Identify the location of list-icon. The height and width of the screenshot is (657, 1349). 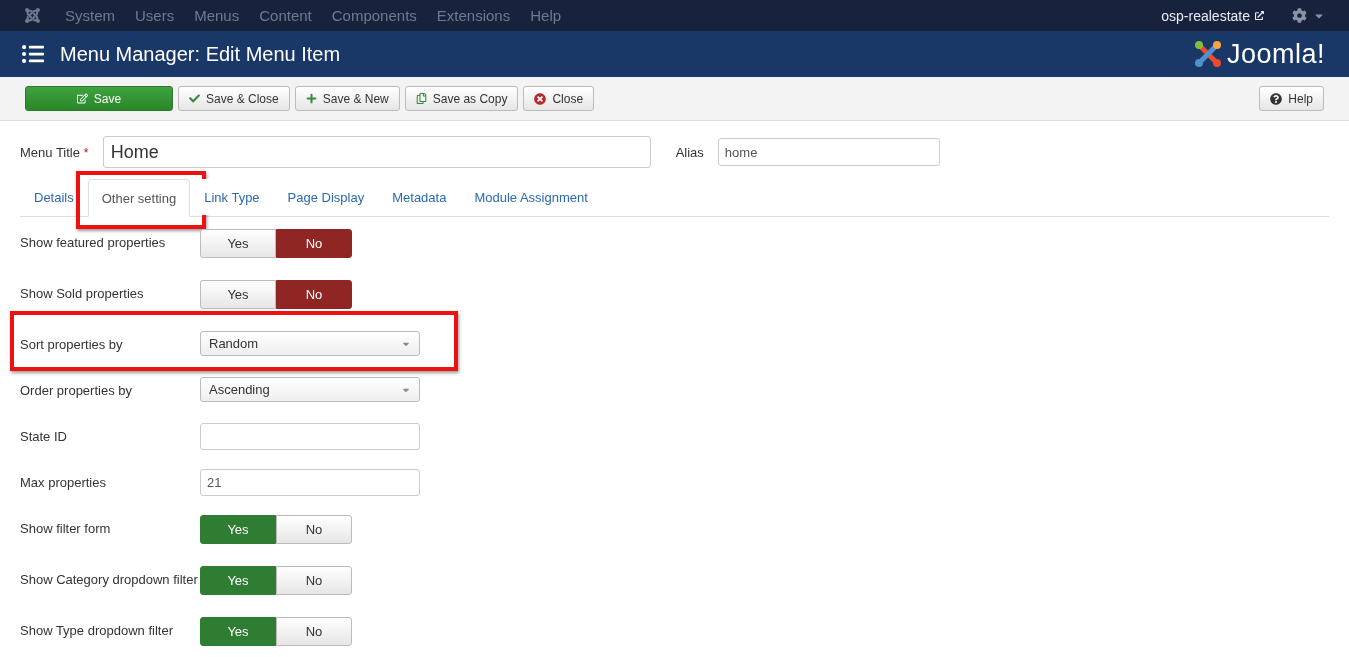
(33, 54).